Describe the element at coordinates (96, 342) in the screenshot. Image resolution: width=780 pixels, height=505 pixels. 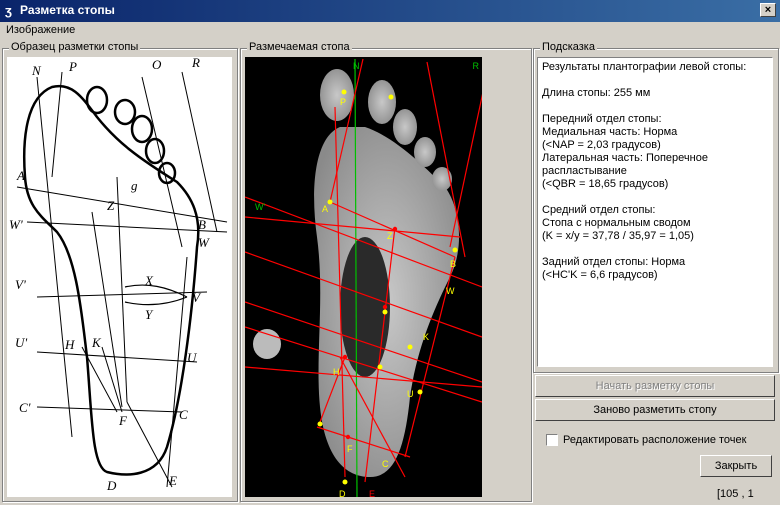
I see `sample-label-K: K` at that location.